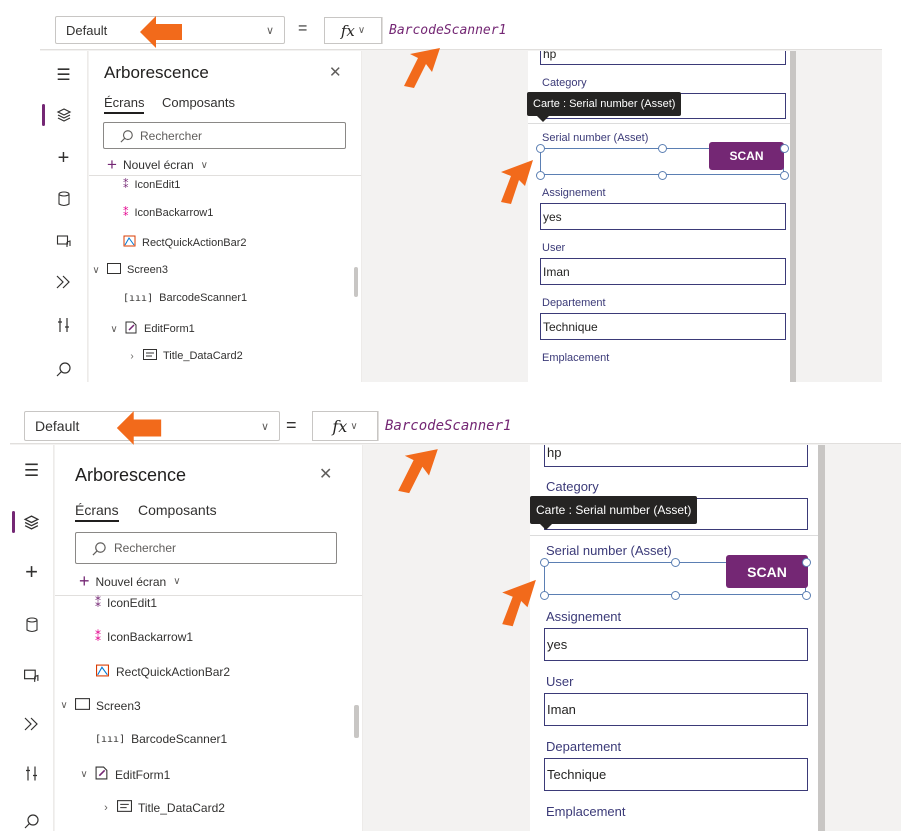 The image size is (901, 831). What do you see at coordinates (303, 28) in the screenshot?
I see `equals-sign: =` at bounding box center [303, 28].